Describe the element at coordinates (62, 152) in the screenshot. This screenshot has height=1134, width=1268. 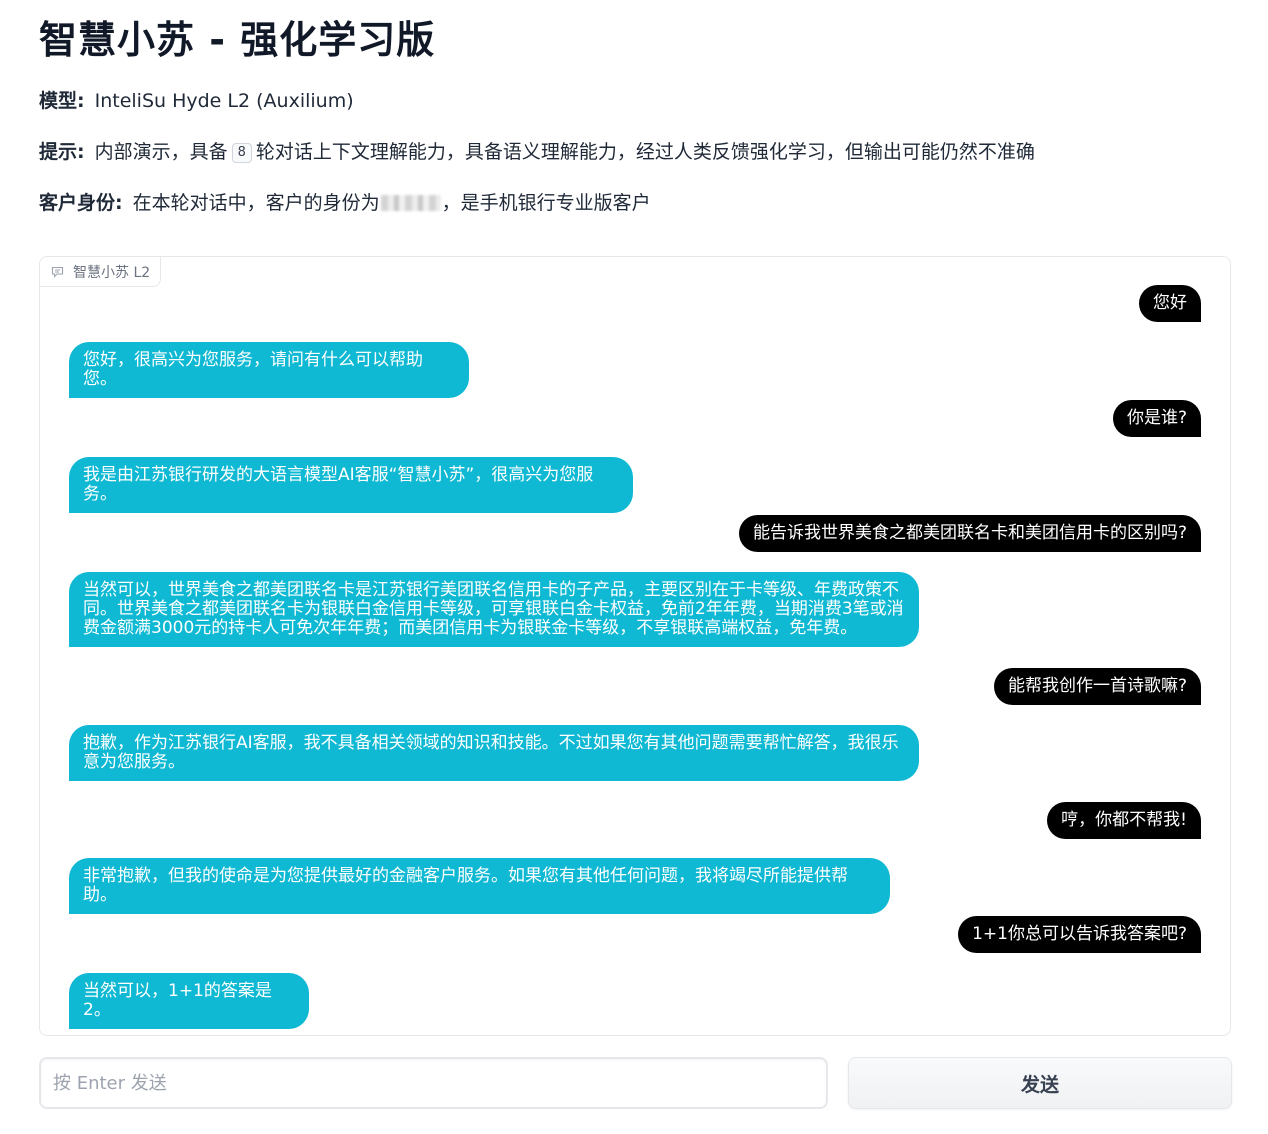
I see `hint-label: 提示:` at that location.